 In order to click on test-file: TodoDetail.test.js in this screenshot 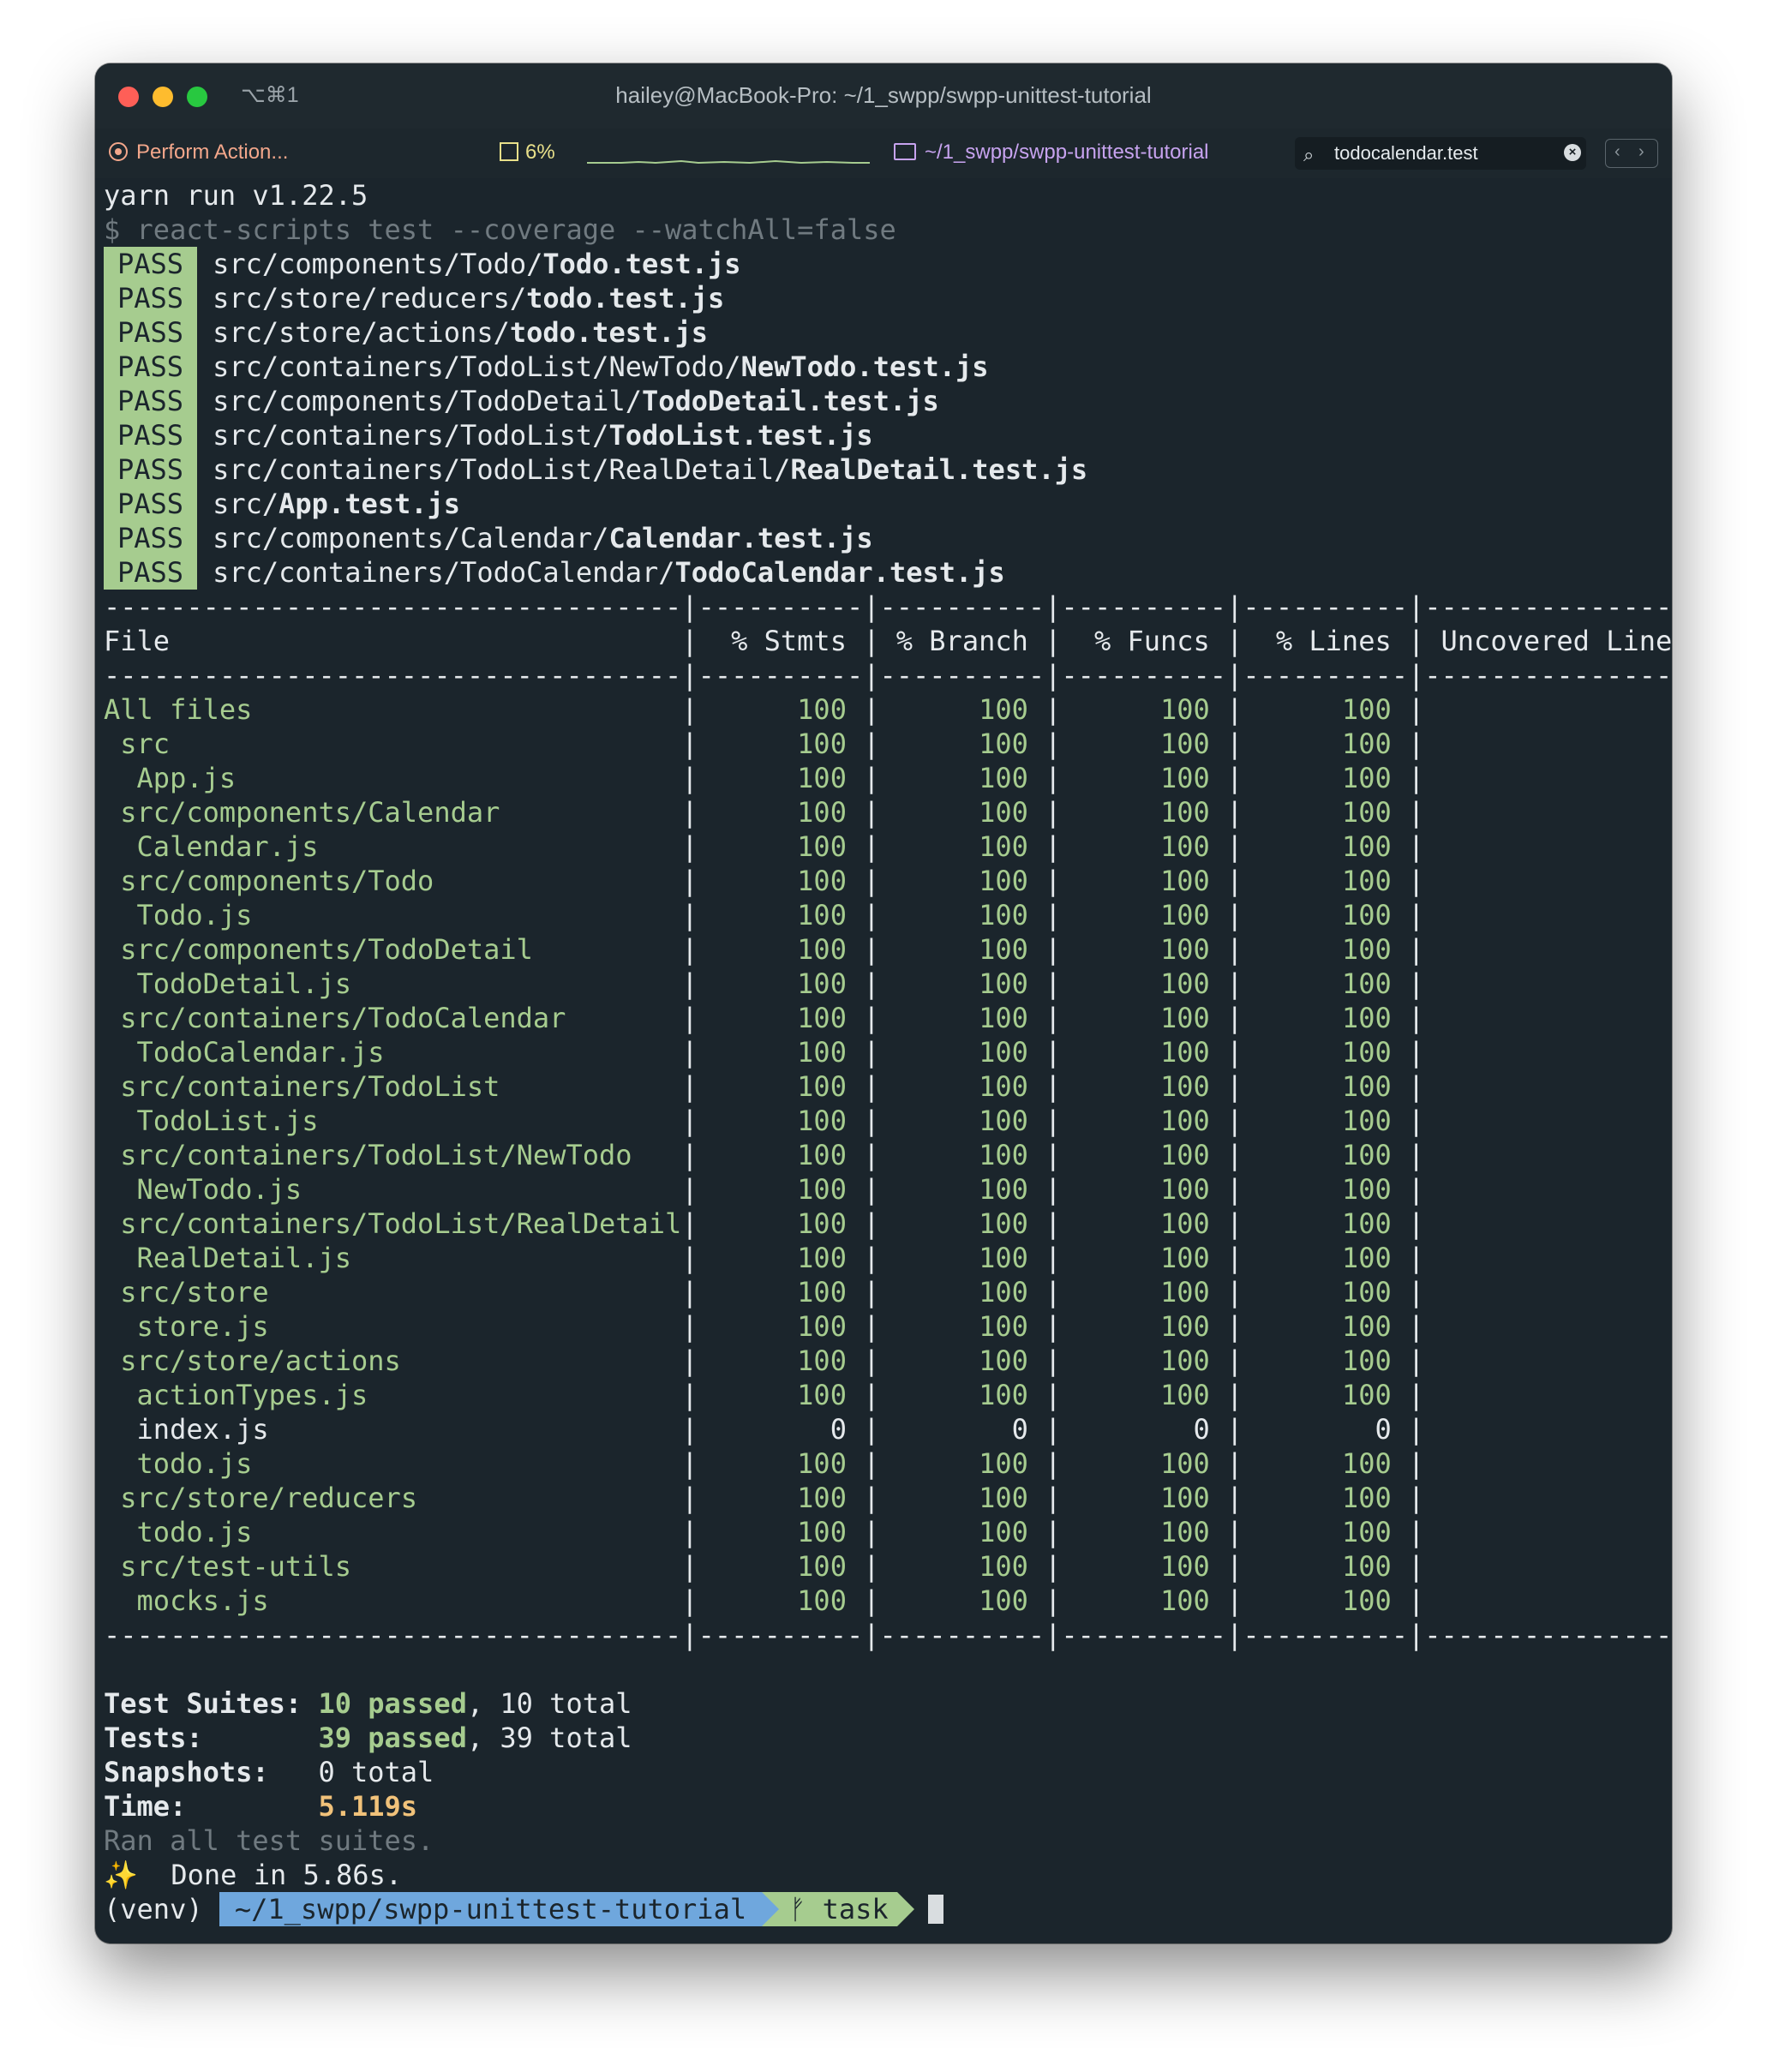, I will do `click(790, 401)`.